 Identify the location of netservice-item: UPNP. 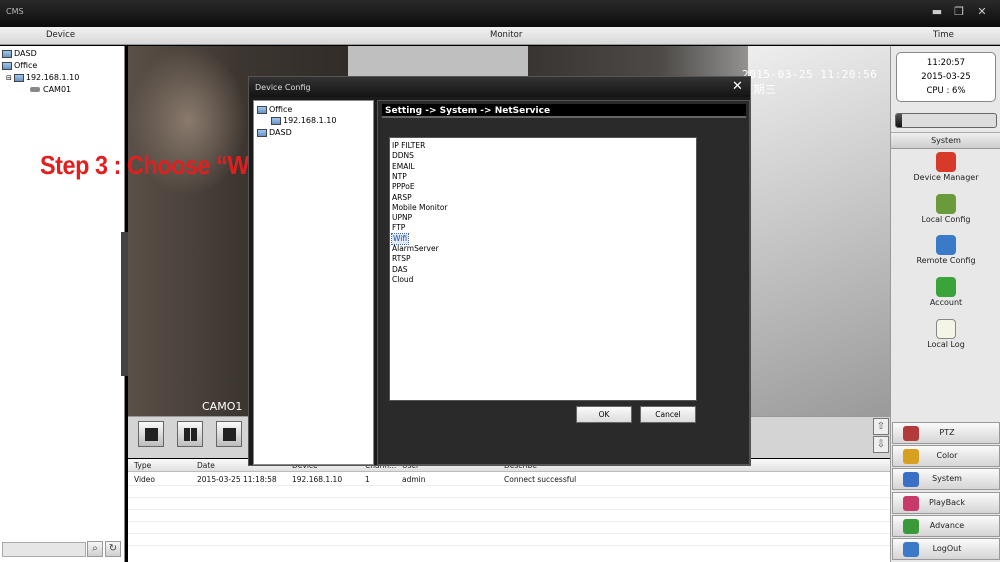
(402, 218).